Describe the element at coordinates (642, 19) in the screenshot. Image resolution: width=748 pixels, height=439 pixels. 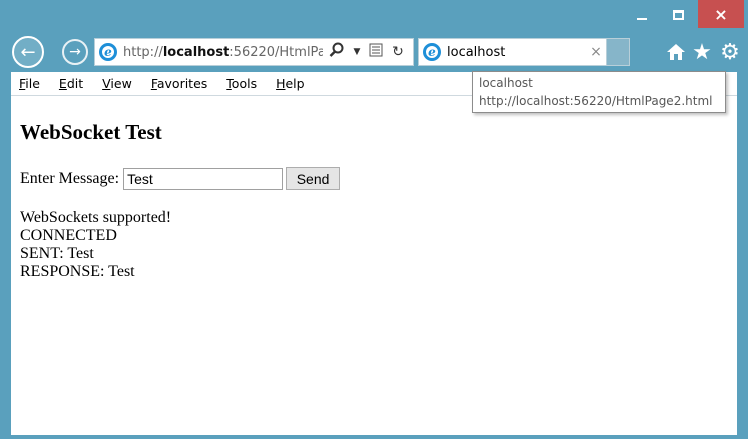
I see `minimize-icon` at that location.